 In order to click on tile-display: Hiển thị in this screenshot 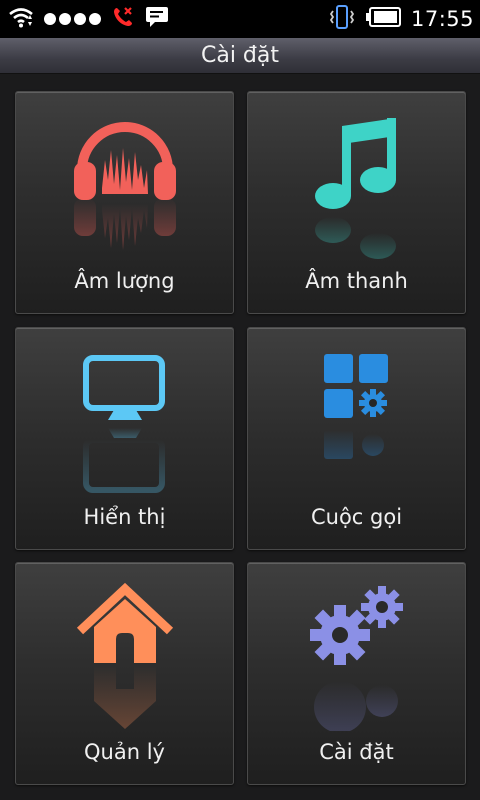, I will do `click(124, 438)`.